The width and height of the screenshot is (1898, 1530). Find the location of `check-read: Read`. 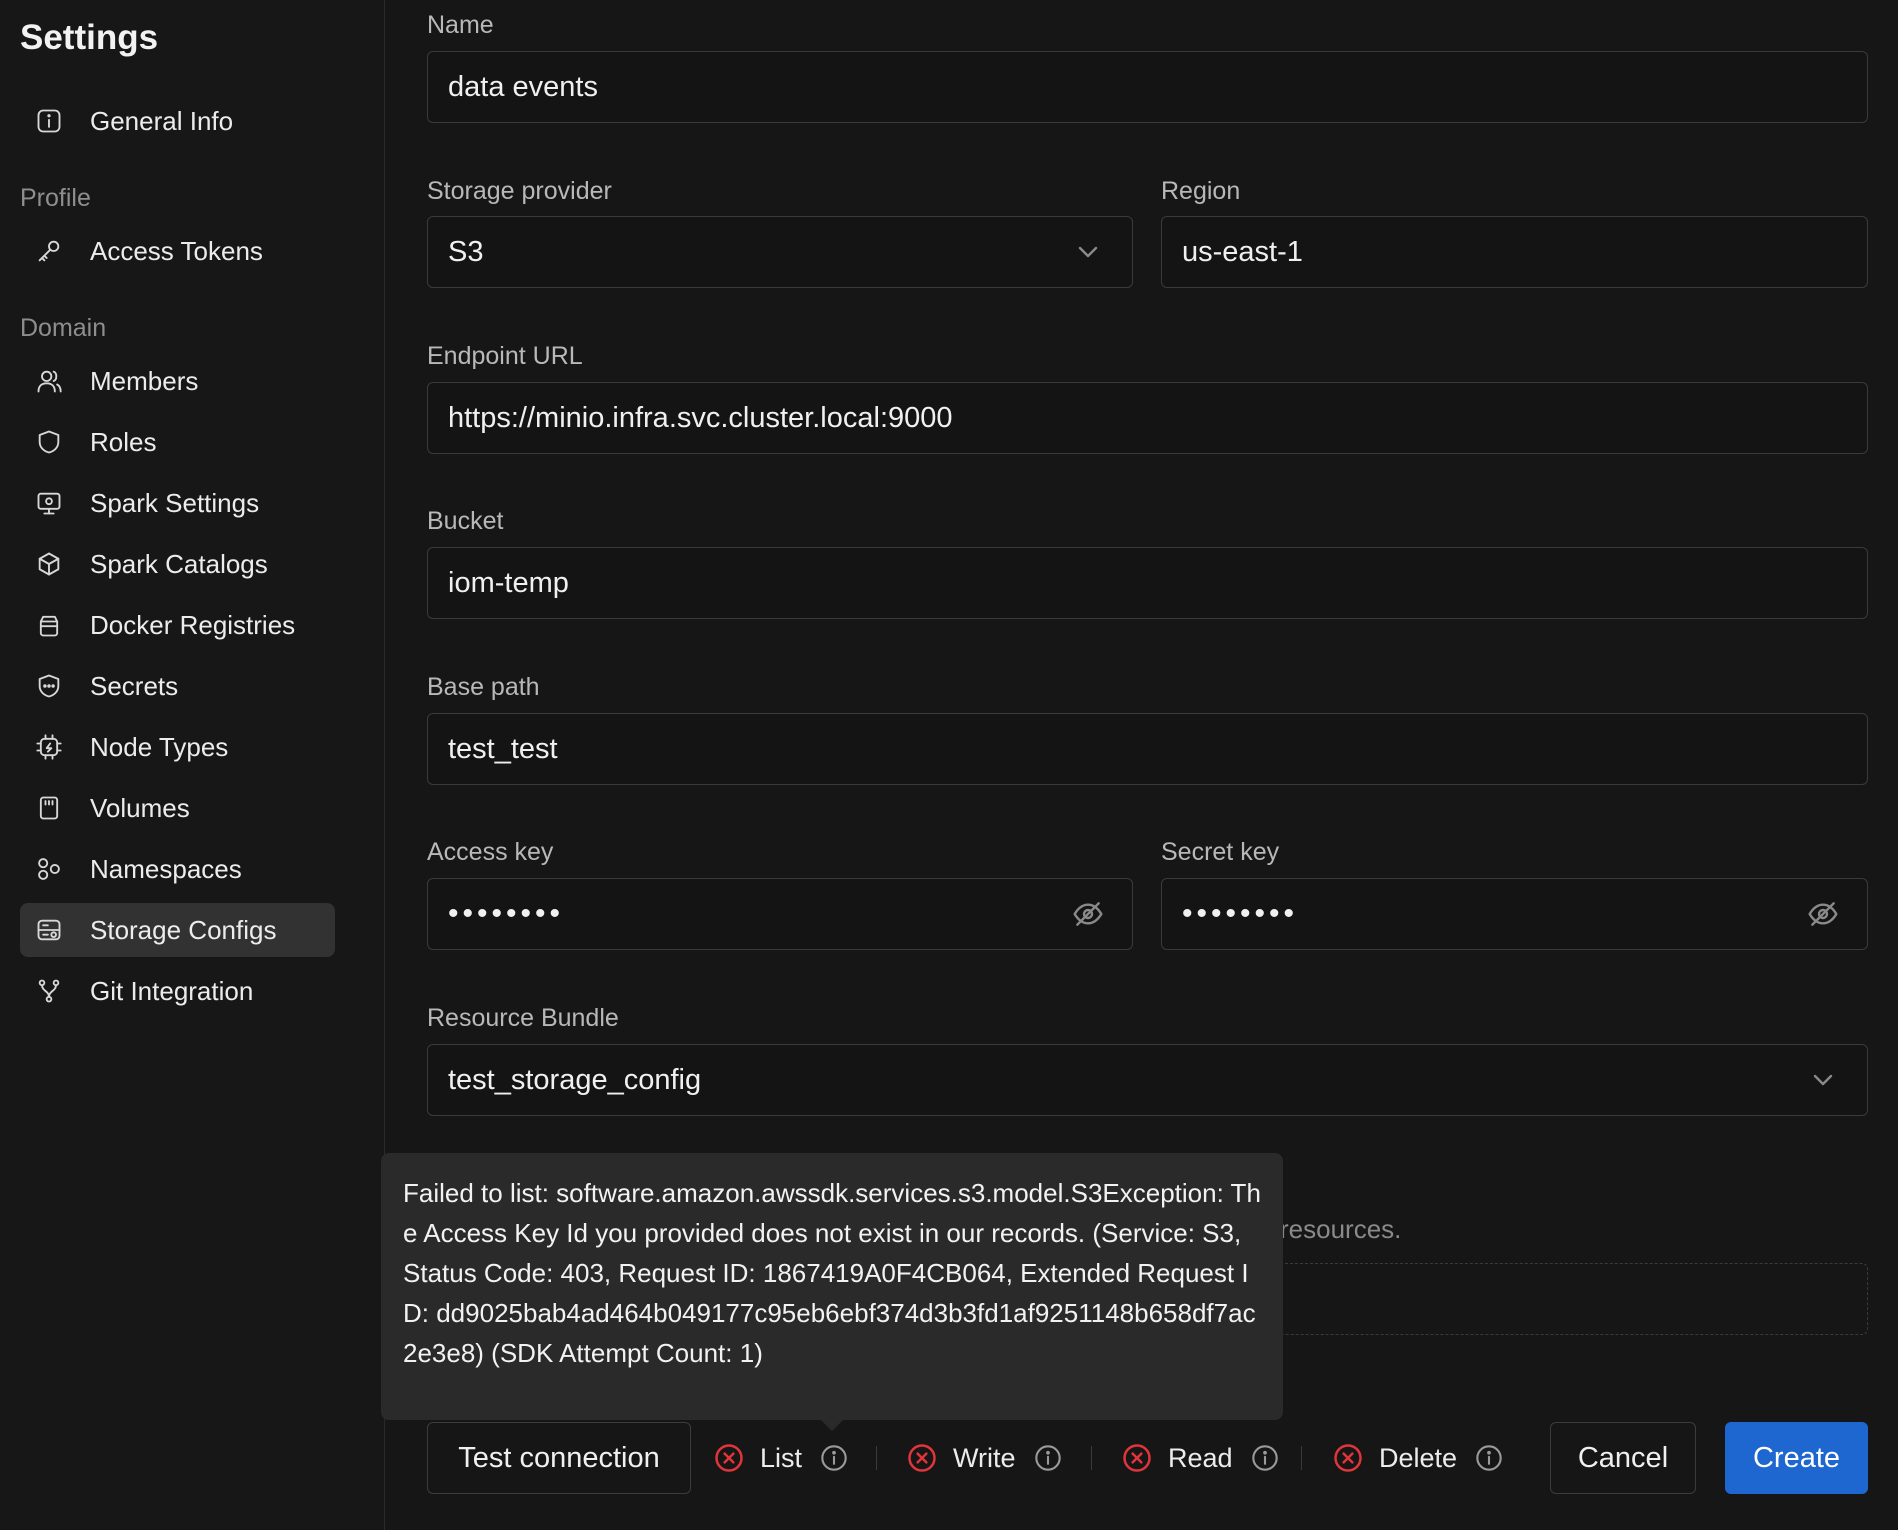

check-read: Read is located at coordinates (1200, 1458).